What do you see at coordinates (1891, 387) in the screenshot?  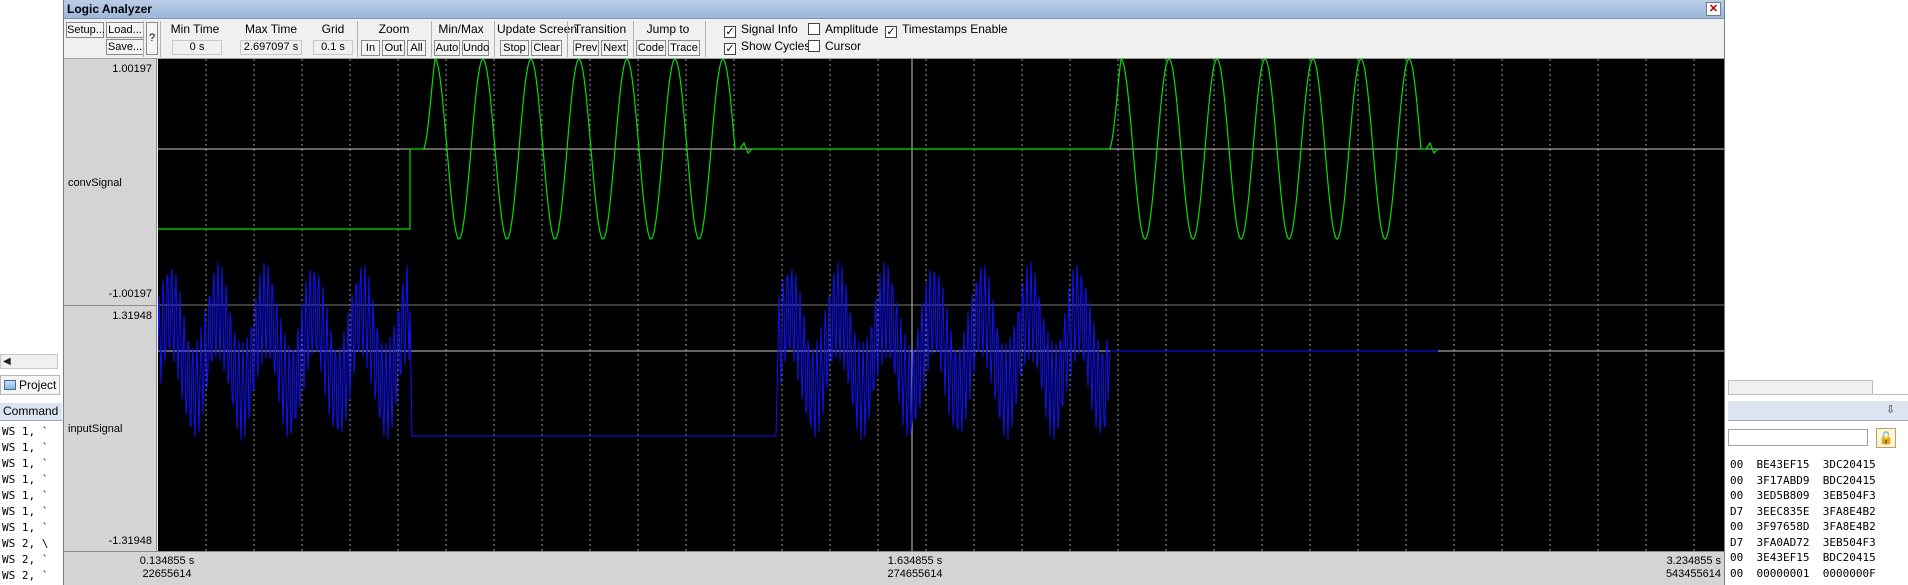 I see `right-scroll-thumb` at bounding box center [1891, 387].